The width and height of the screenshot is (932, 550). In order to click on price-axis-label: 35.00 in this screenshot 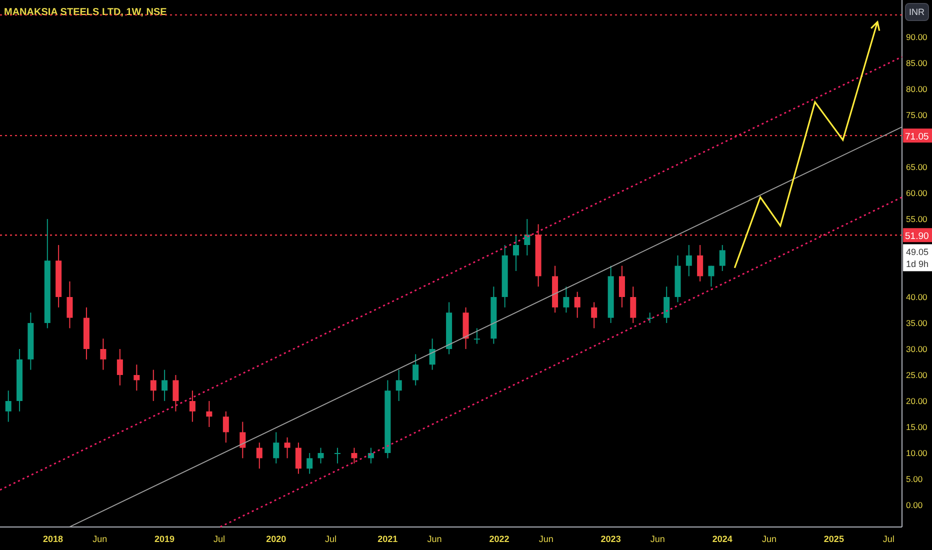, I will do `click(917, 323)`.